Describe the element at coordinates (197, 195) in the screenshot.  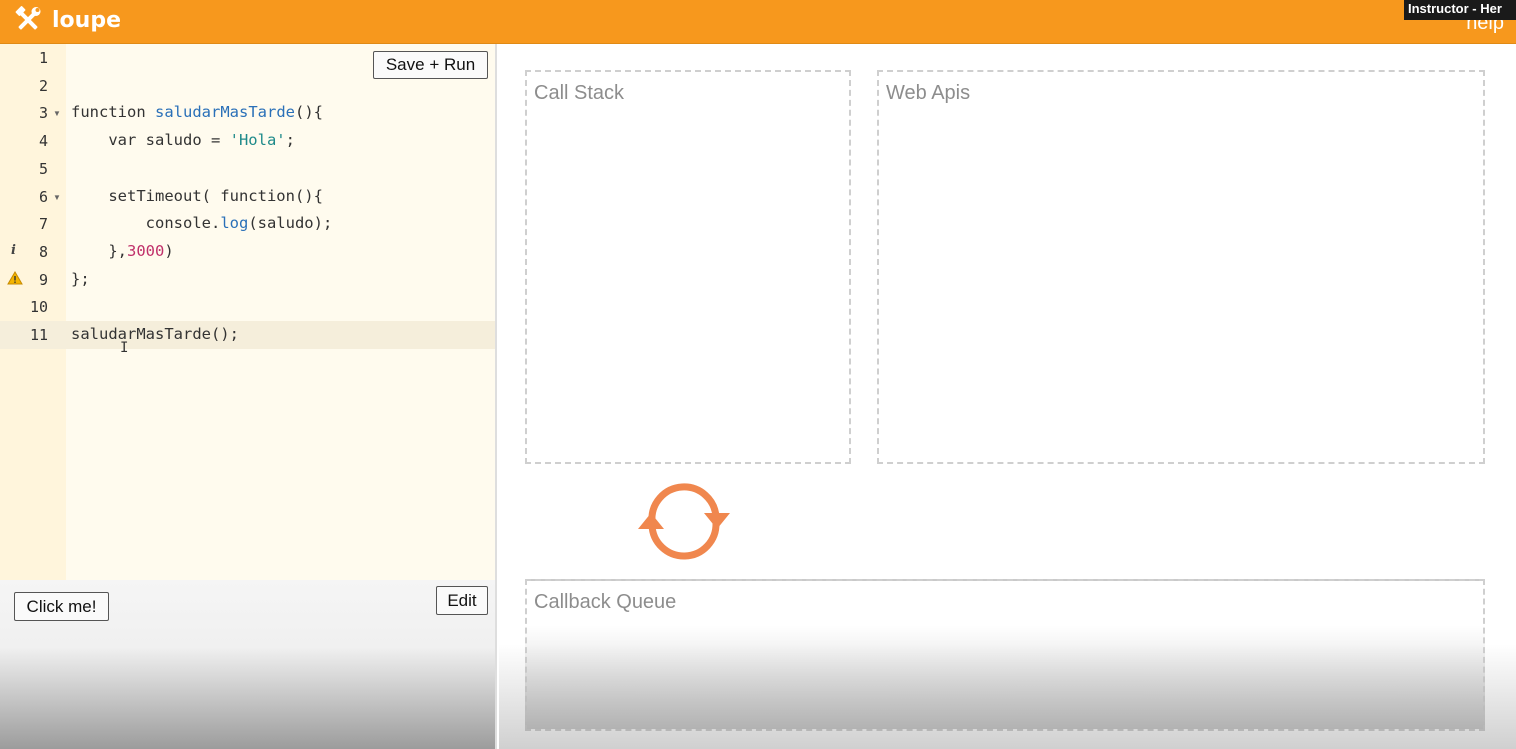
I see `code-text: setTimeout( function(){` at that location.